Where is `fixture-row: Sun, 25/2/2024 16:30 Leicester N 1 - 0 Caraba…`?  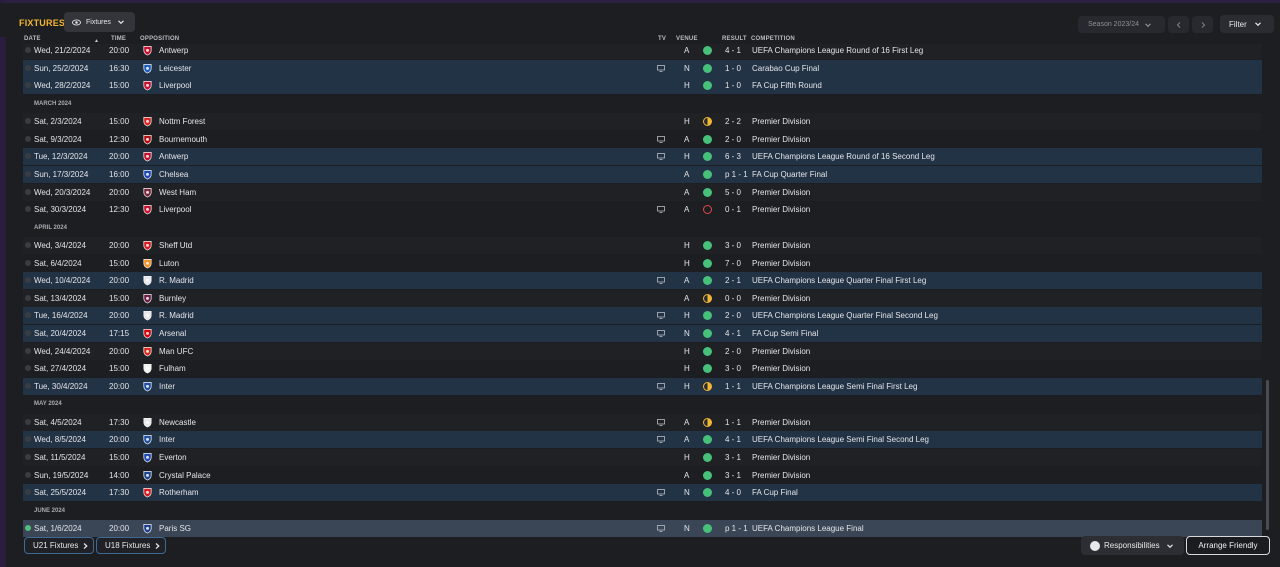
fixture-row: Sun, 25/2/2024 16:30 Leicester N 1 - 0 Caraba… is located at coordinates (642, 68).